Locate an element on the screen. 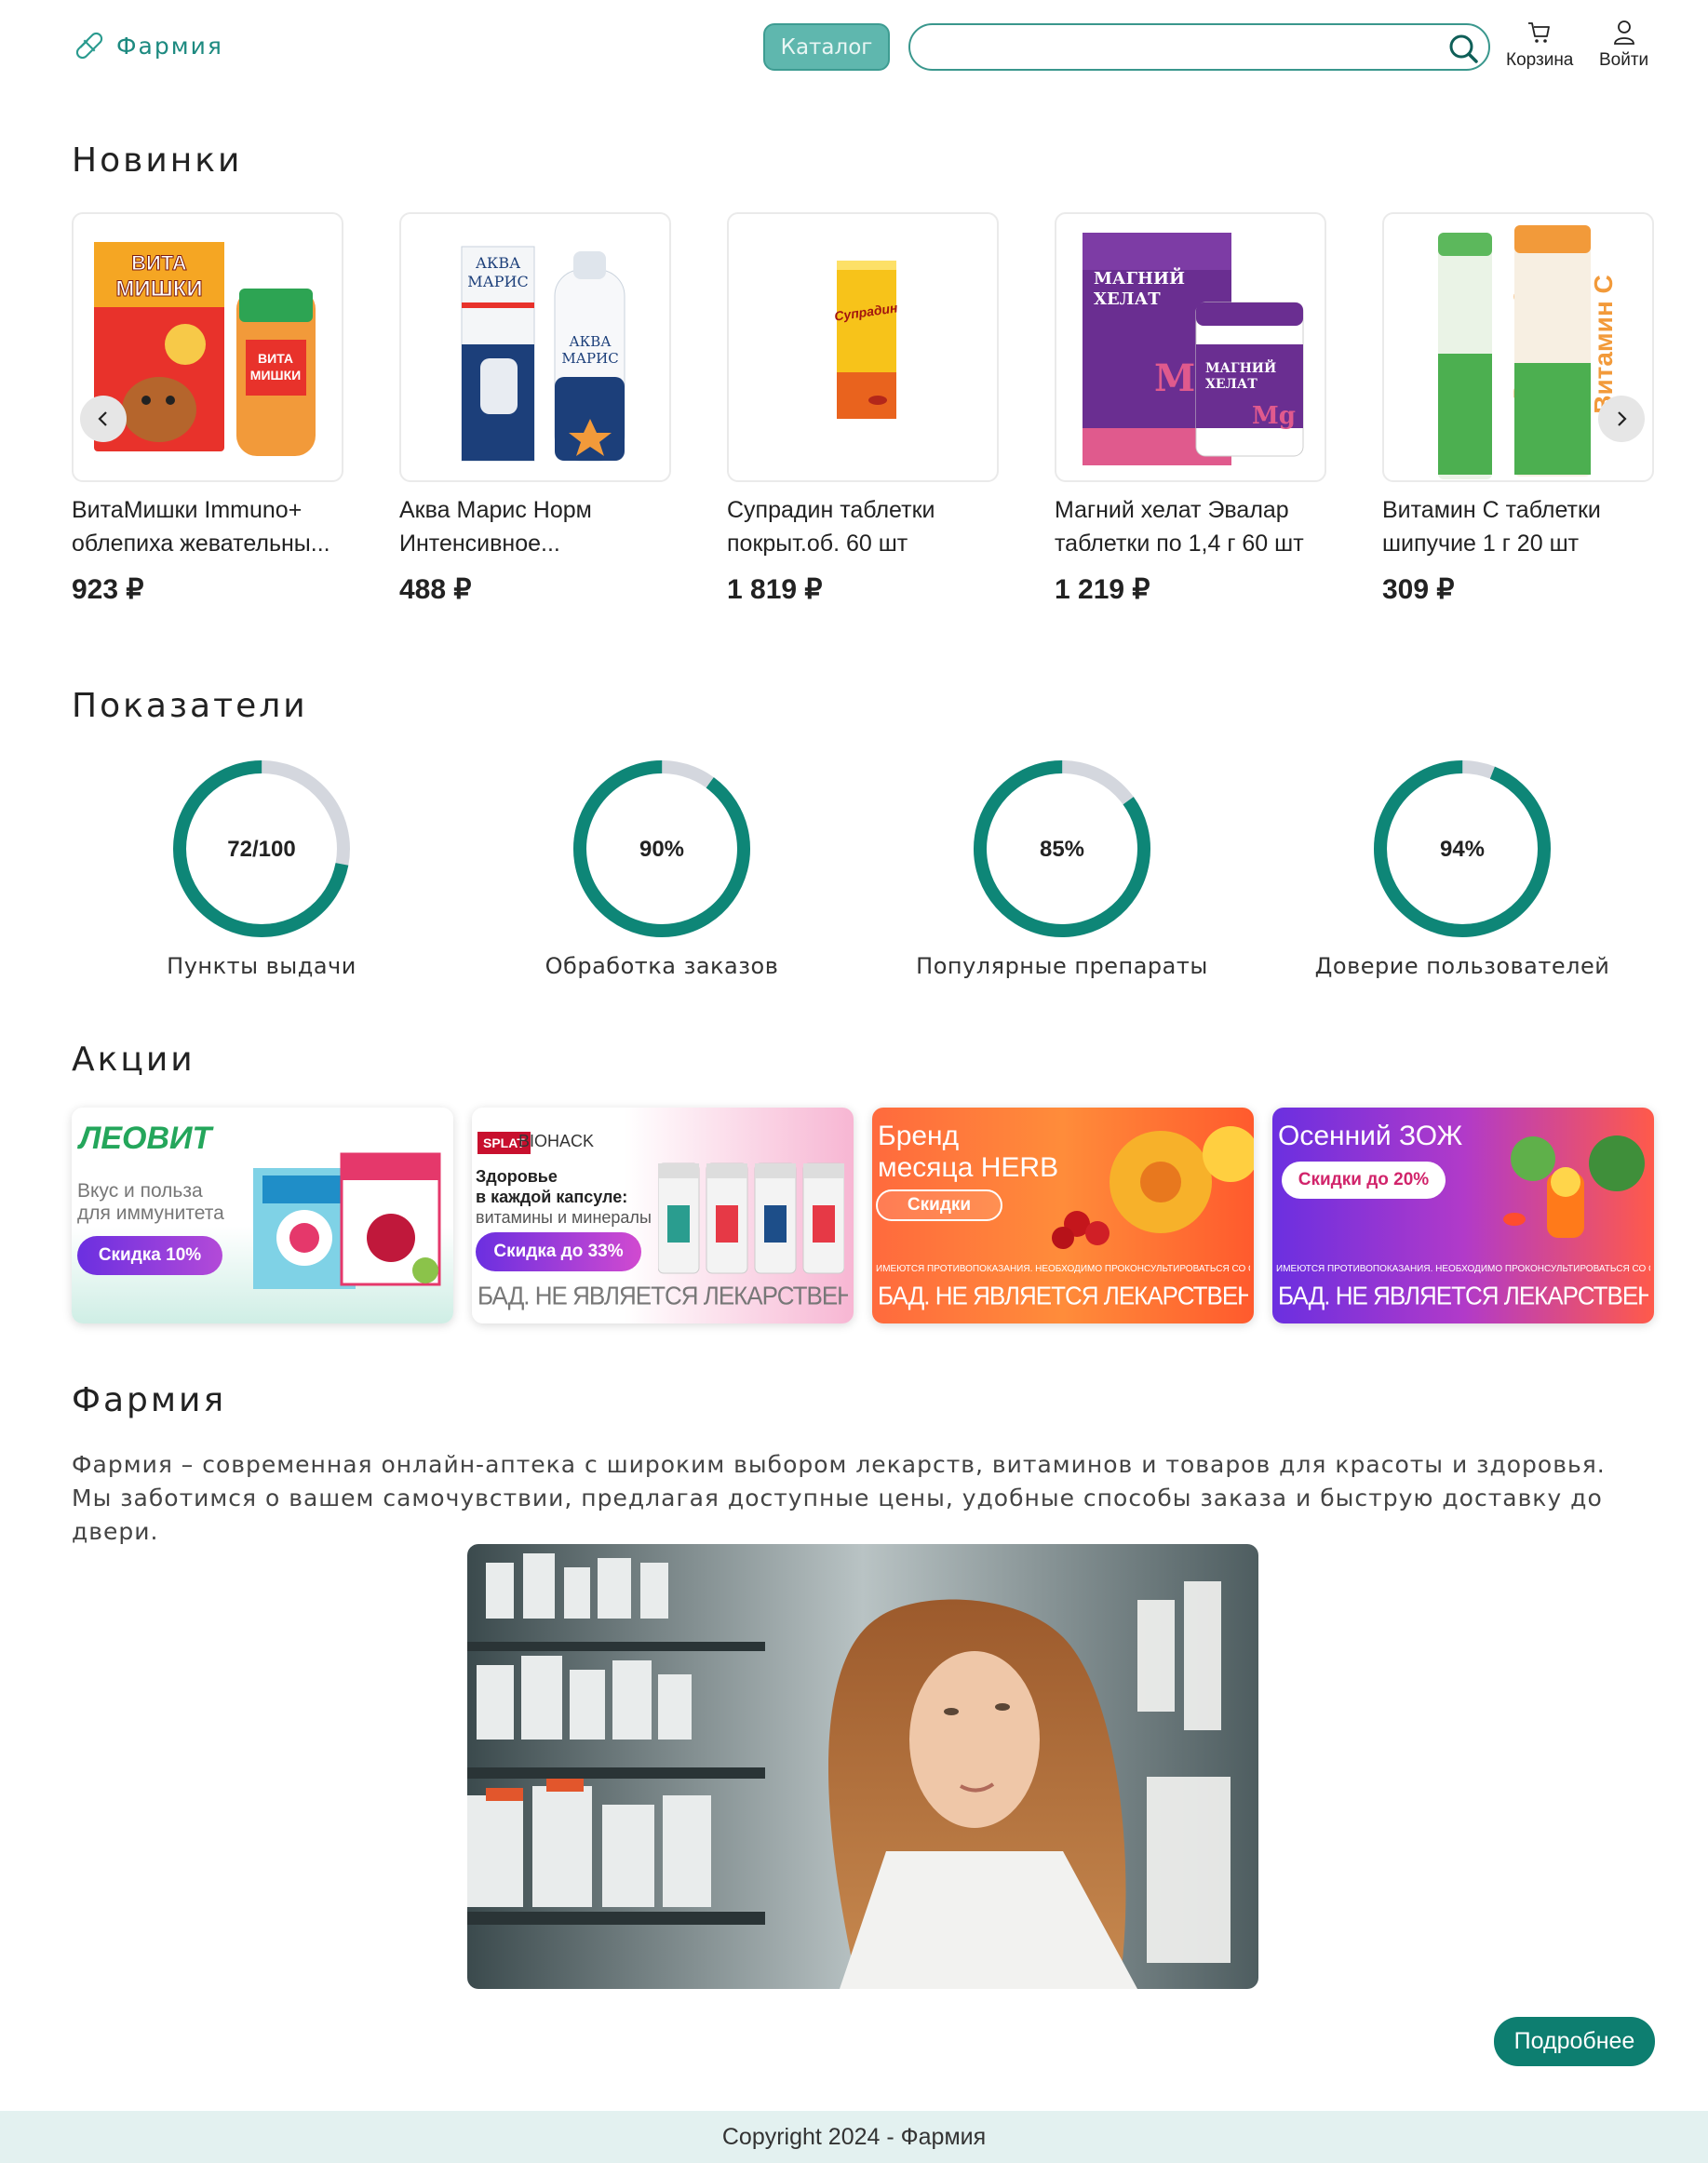  stat-value: 90% is located at coordinates (661, 849).